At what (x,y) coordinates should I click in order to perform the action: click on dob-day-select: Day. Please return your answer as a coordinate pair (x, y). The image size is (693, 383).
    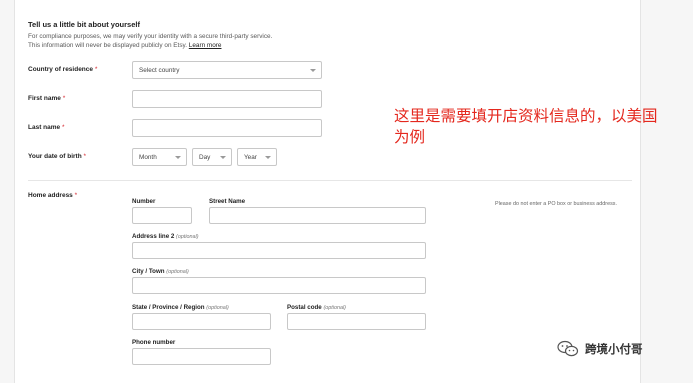
    Looking at the image, I should click on (212, 157).